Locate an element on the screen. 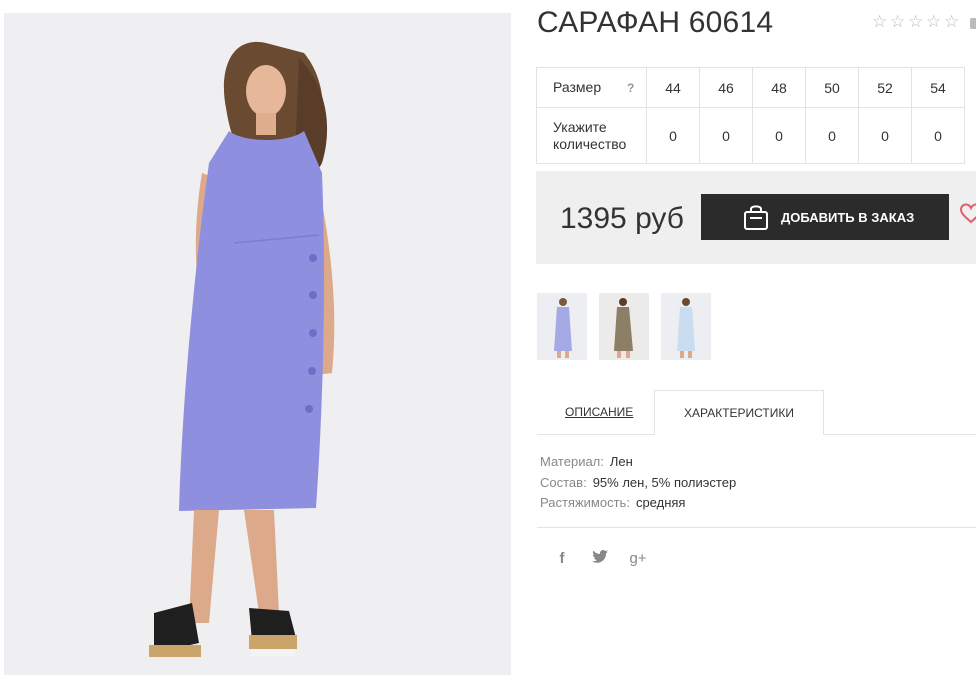 This screenshot has width=976, height=675. add-to-order-button: ДОБАВИТЬ В ЗАКАЗ is located at coordinates (825, 217).